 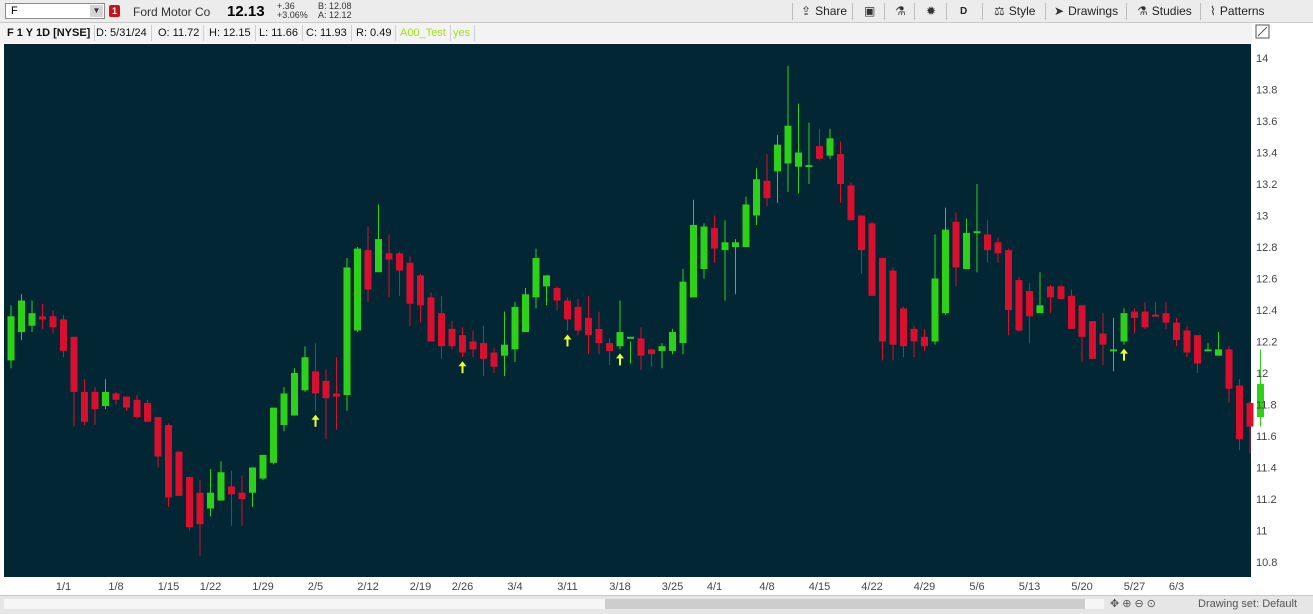 What do you see at coordinates (1247, 604) in the screenshot?
I see `drawing-set-label: Drawing set: Default` at bounding box center [1247, 604].